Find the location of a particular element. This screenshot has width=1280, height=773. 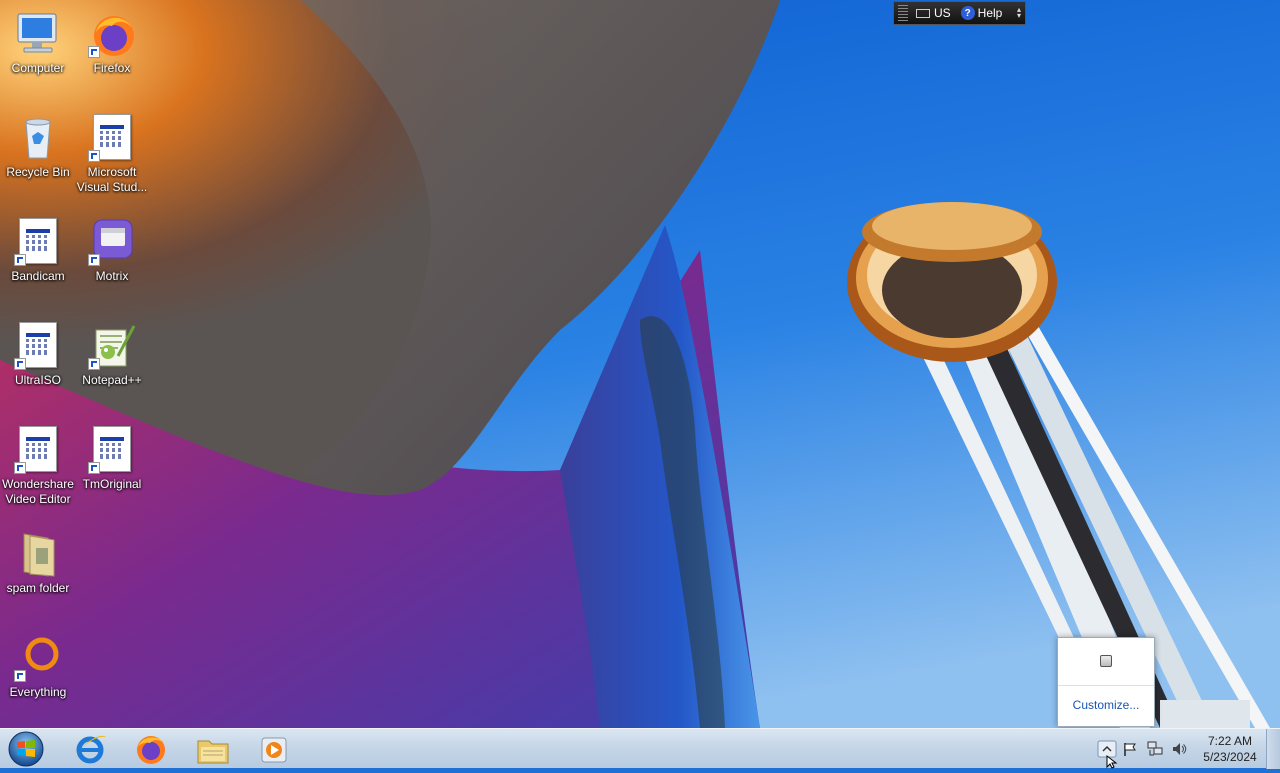

desktop-icon-label: Firefox is located at coordinates (112, 68).